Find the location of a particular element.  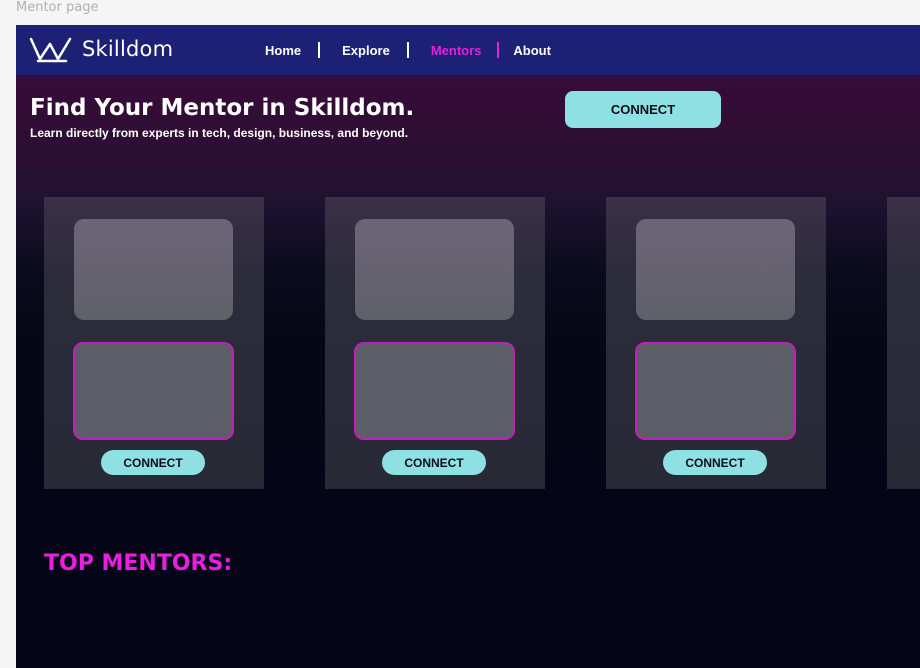

logo: Skilldom is located at coordinates (100, 49).